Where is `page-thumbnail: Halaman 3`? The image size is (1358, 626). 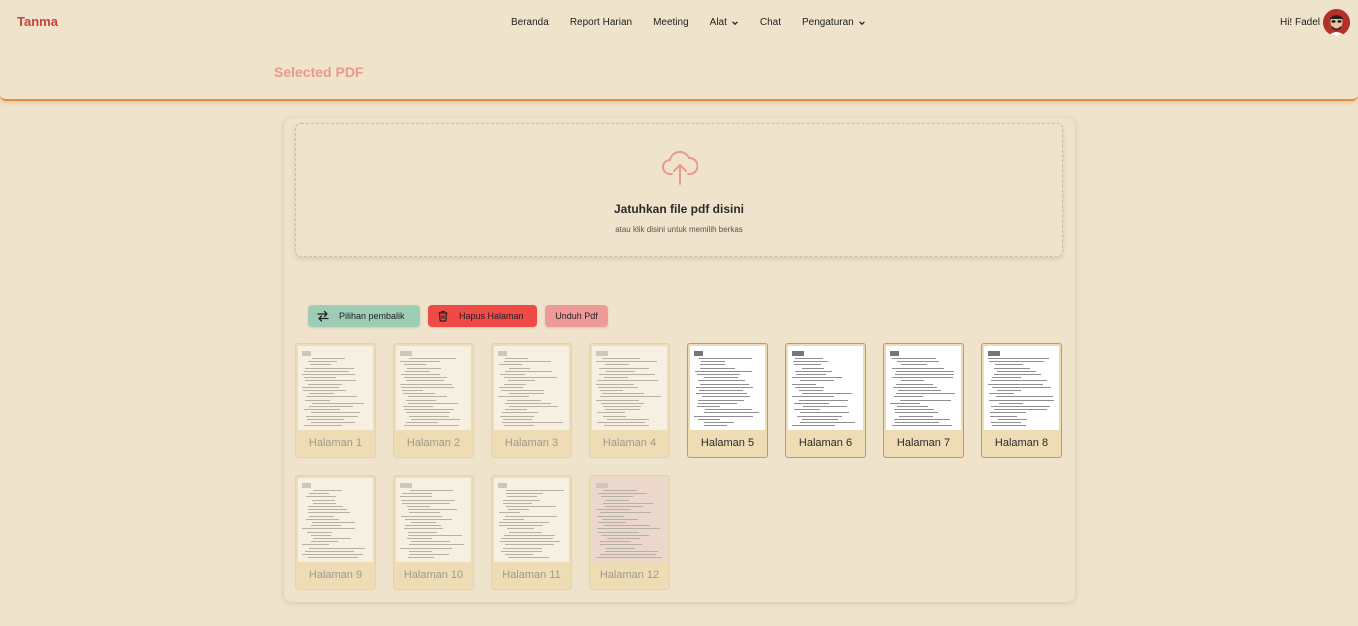
page-thumbnail: Halaman 3 is located at coordinates (531, 400).